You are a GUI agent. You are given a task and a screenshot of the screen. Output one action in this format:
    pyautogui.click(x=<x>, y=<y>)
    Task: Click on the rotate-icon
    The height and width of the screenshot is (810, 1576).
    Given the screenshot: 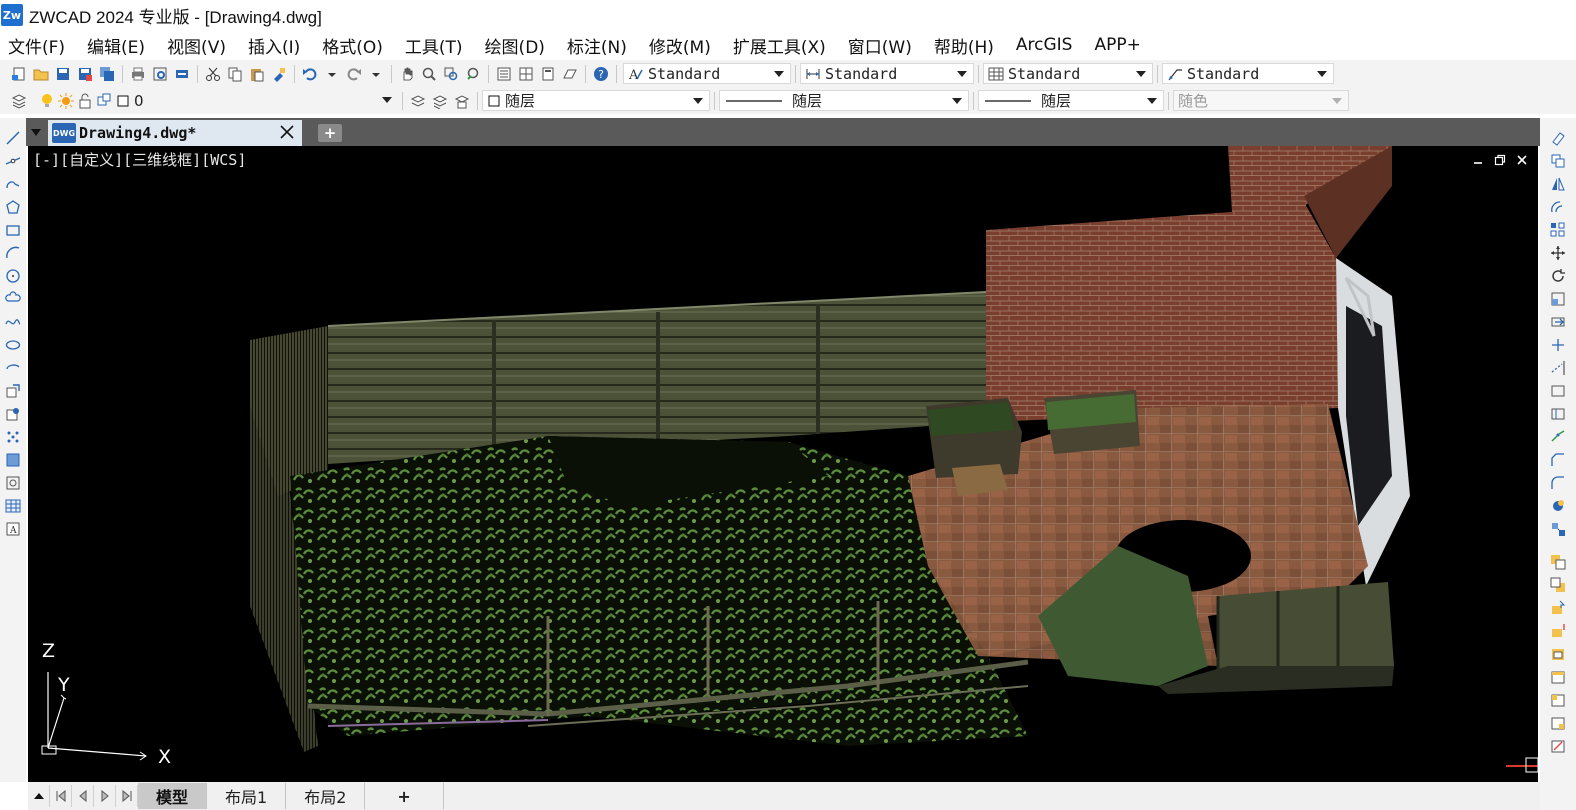 What is the action you would take?
    pyautogui.click(x=1558, y=275)
    